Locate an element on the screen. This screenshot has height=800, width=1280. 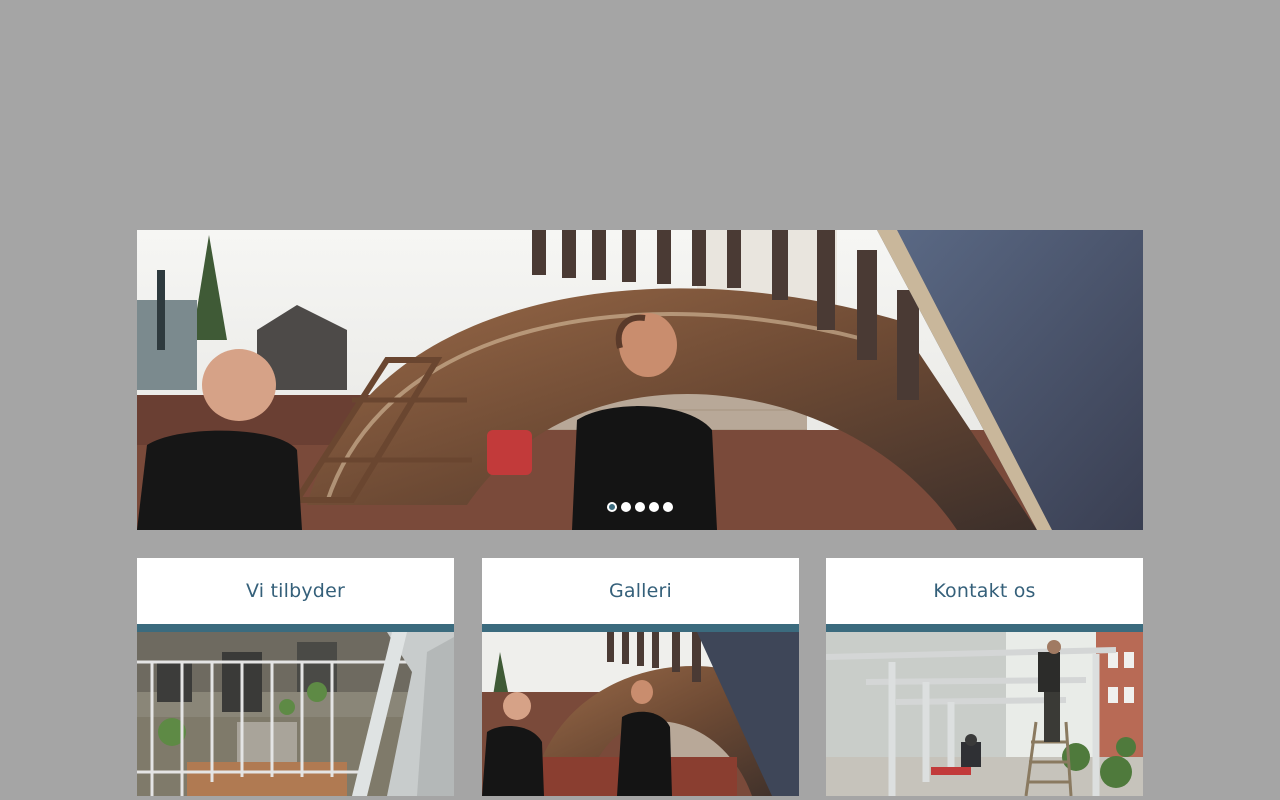
card-title: Kontakt os is located at coordinates (984, 591).